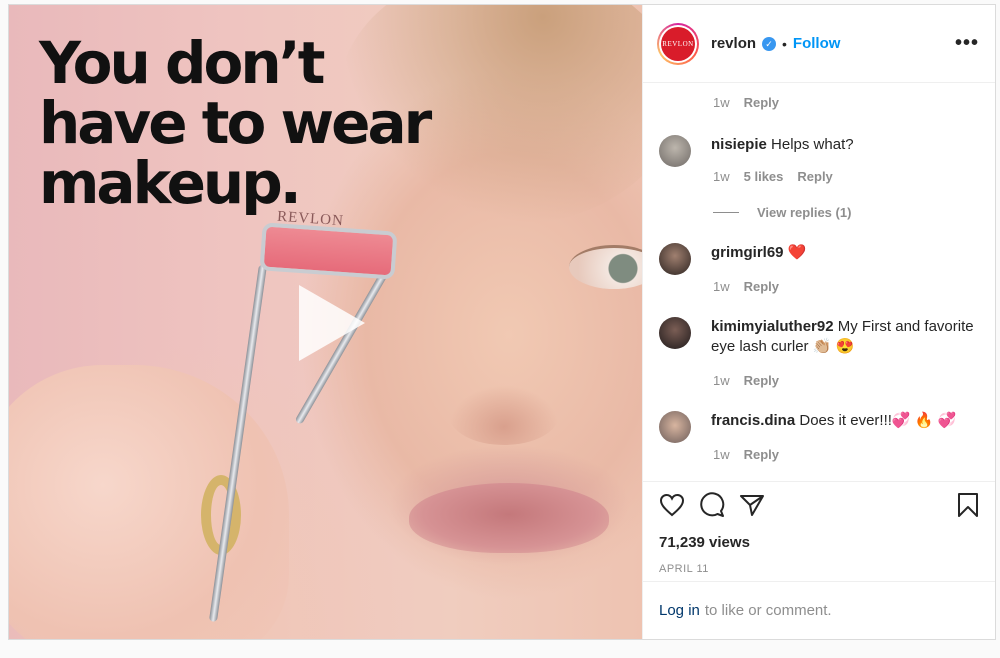  Describe the element at coordinates (804, 212) in the screenshot. I see `view-replies-label: View replies (1)` at that location.